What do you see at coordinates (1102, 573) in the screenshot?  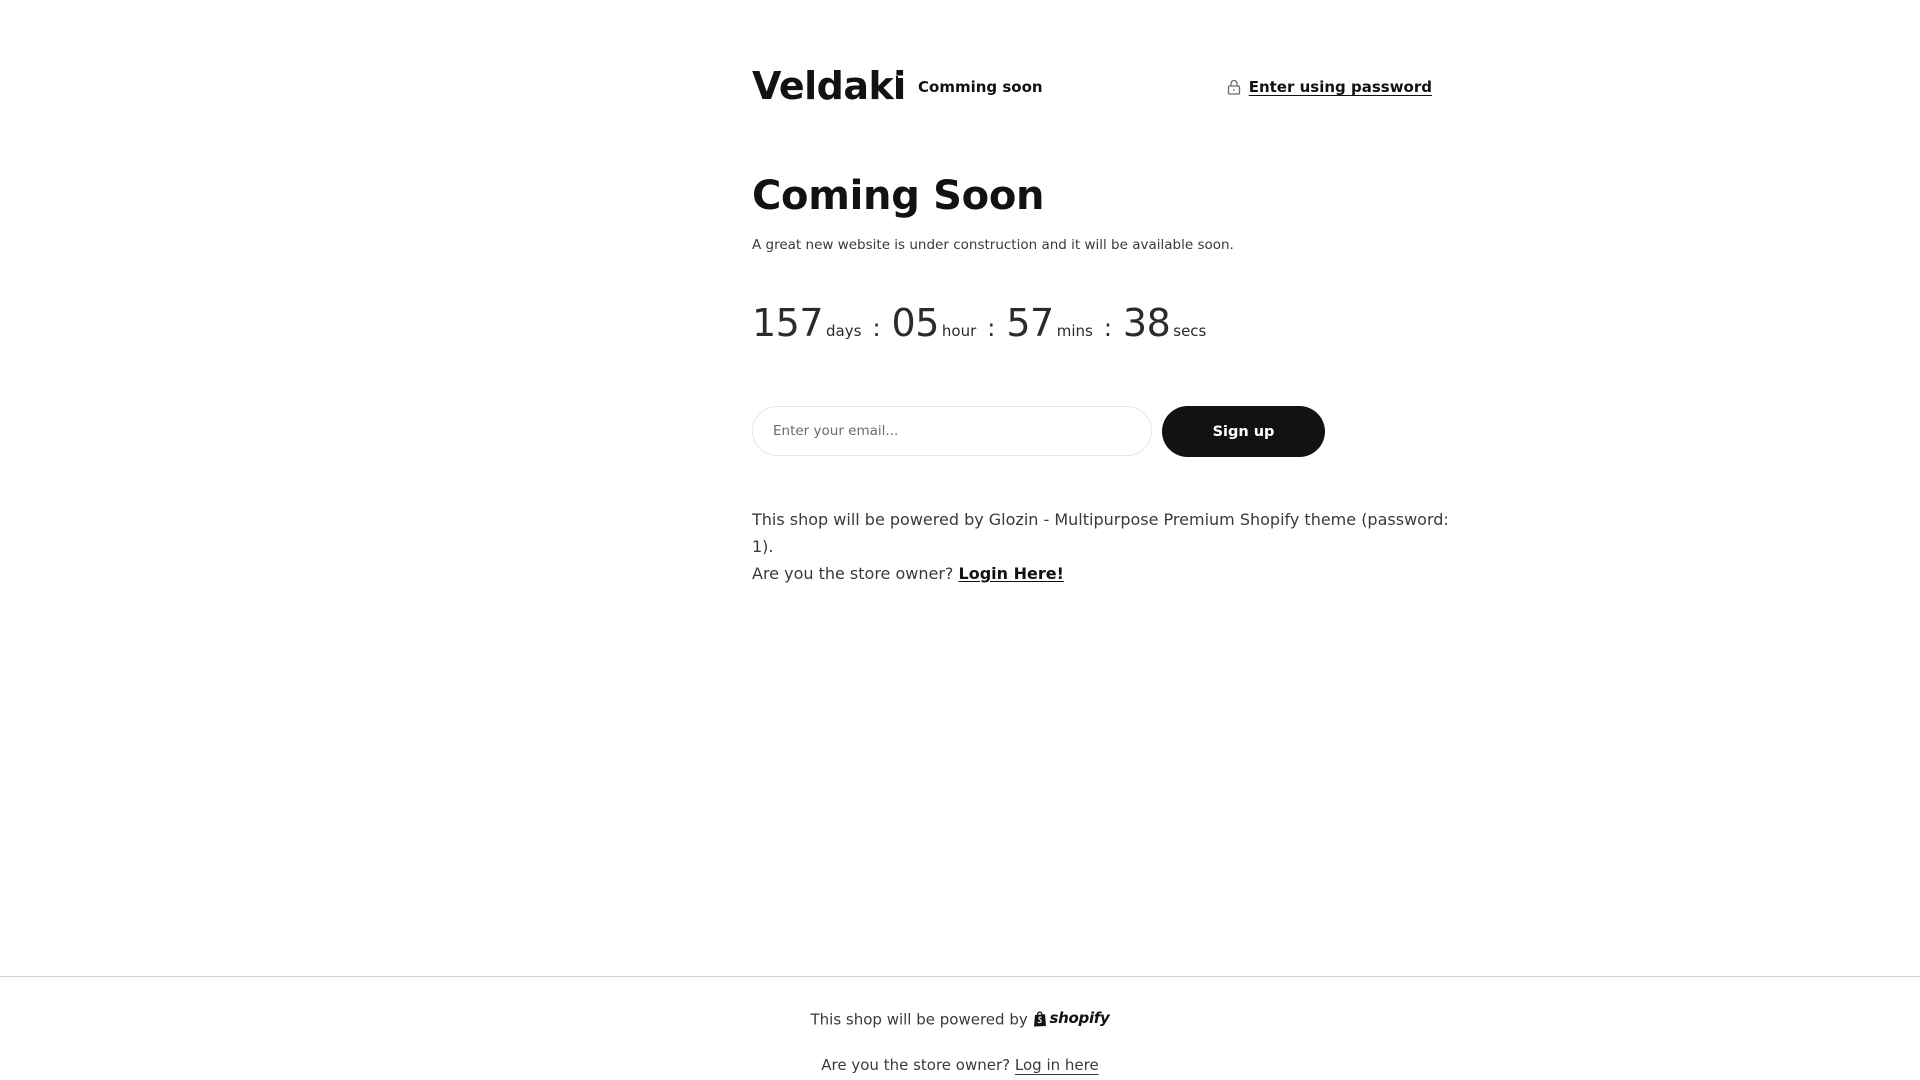 I see `owner-prompt-line: Are you the store owner? Login Here!` at bounding box center [1102, 573].